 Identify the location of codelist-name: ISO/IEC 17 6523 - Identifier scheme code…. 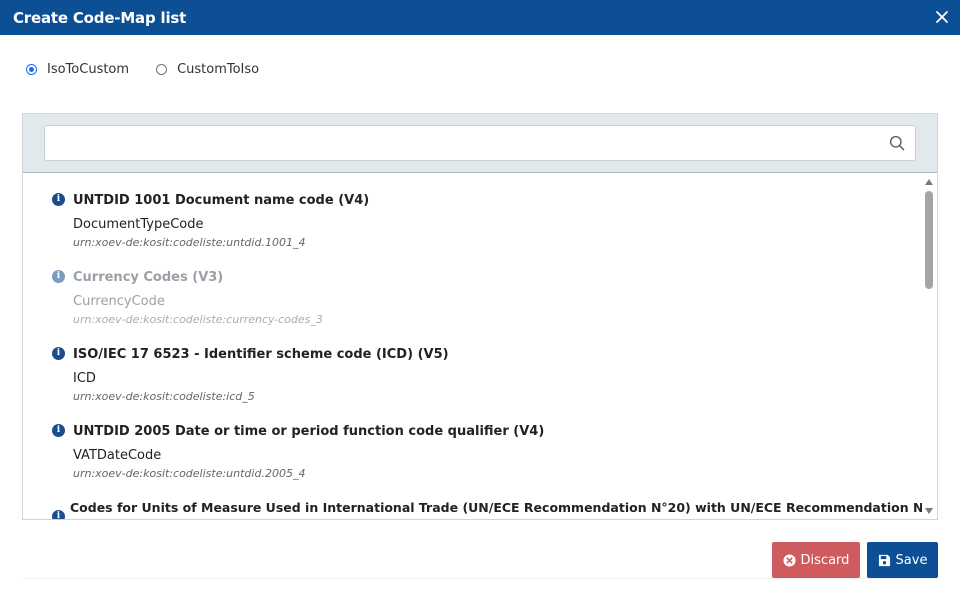
(261, 354).